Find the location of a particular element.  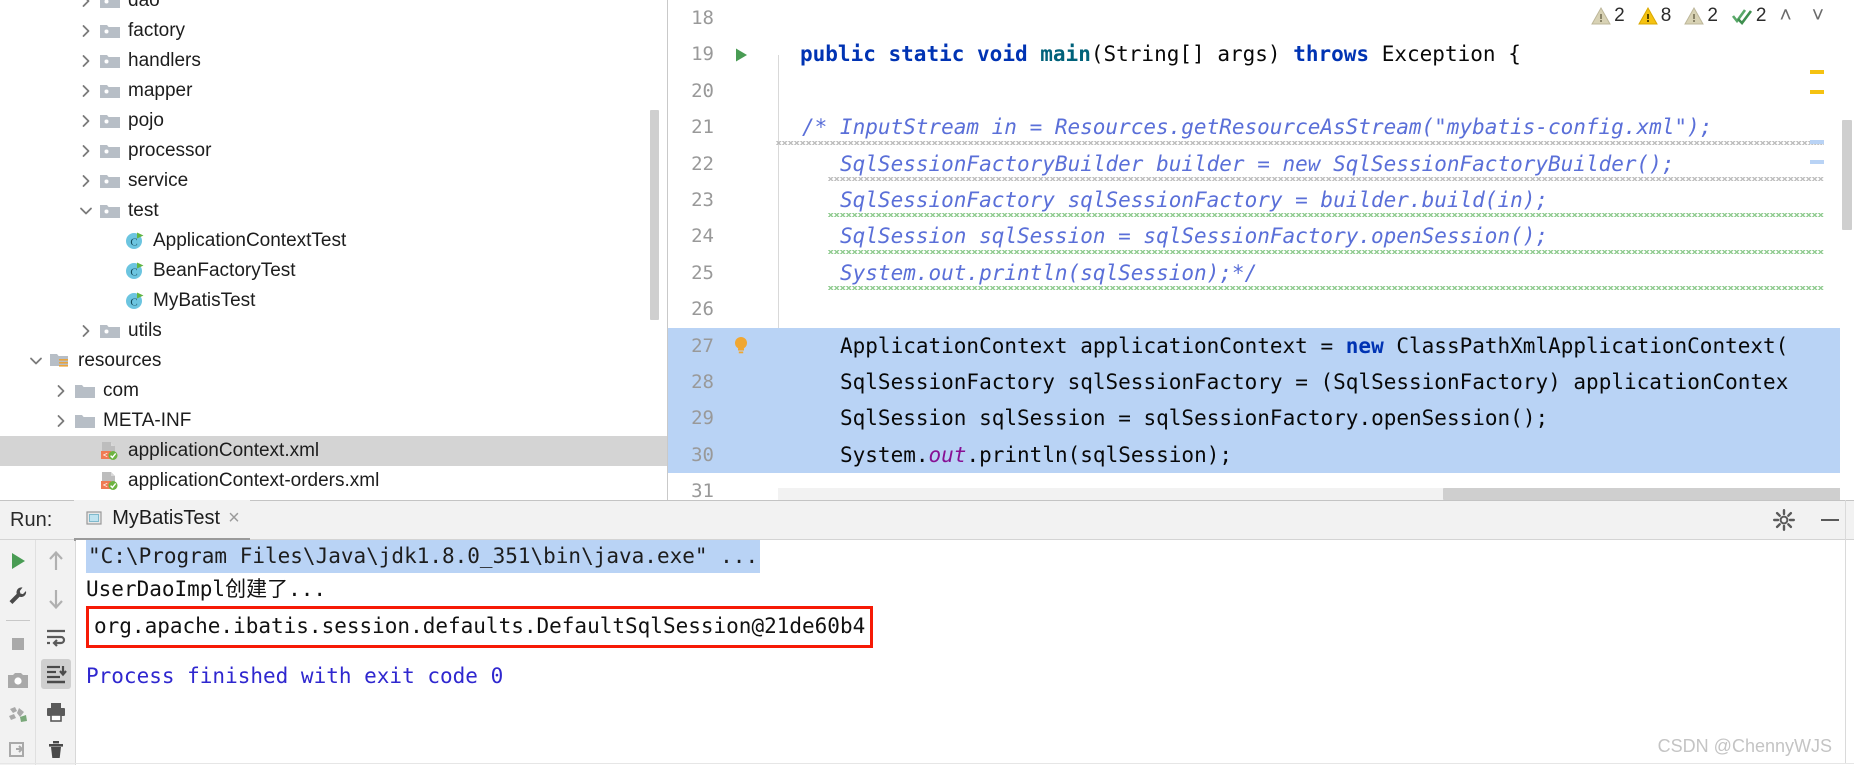

tree-item-mapper: mapper is located at coordinates (333, 91).